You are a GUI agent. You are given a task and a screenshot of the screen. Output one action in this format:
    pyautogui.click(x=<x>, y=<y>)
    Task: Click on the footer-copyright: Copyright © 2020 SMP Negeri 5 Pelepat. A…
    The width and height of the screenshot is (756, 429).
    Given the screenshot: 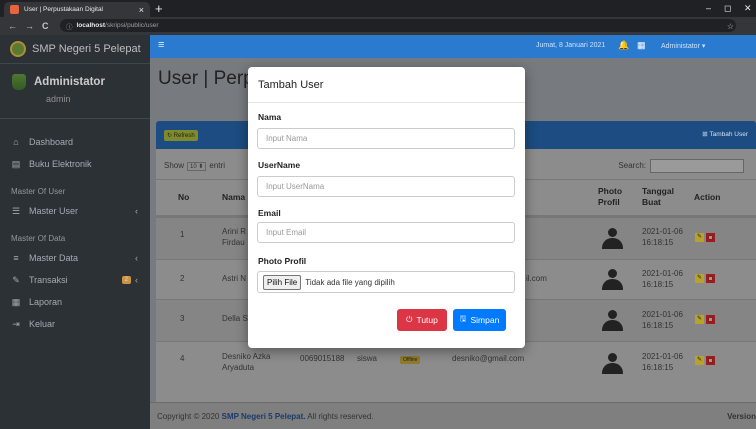 What is the action you would take?
    pyautogui.click(x=265, y=416)
    